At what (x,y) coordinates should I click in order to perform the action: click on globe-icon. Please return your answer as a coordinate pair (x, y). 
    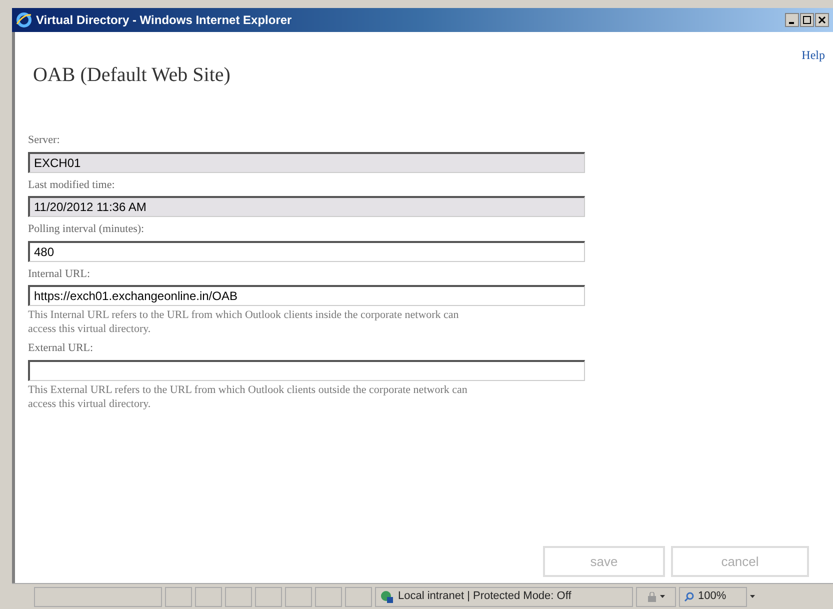
    Looking at the image, I should click on (387, 597).